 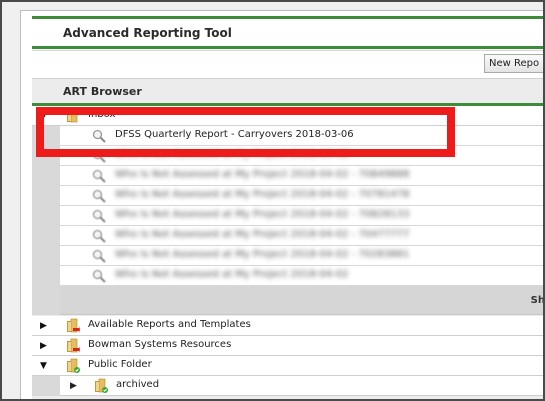 I want to click on title-accent-line, so click(x=287, y=47).